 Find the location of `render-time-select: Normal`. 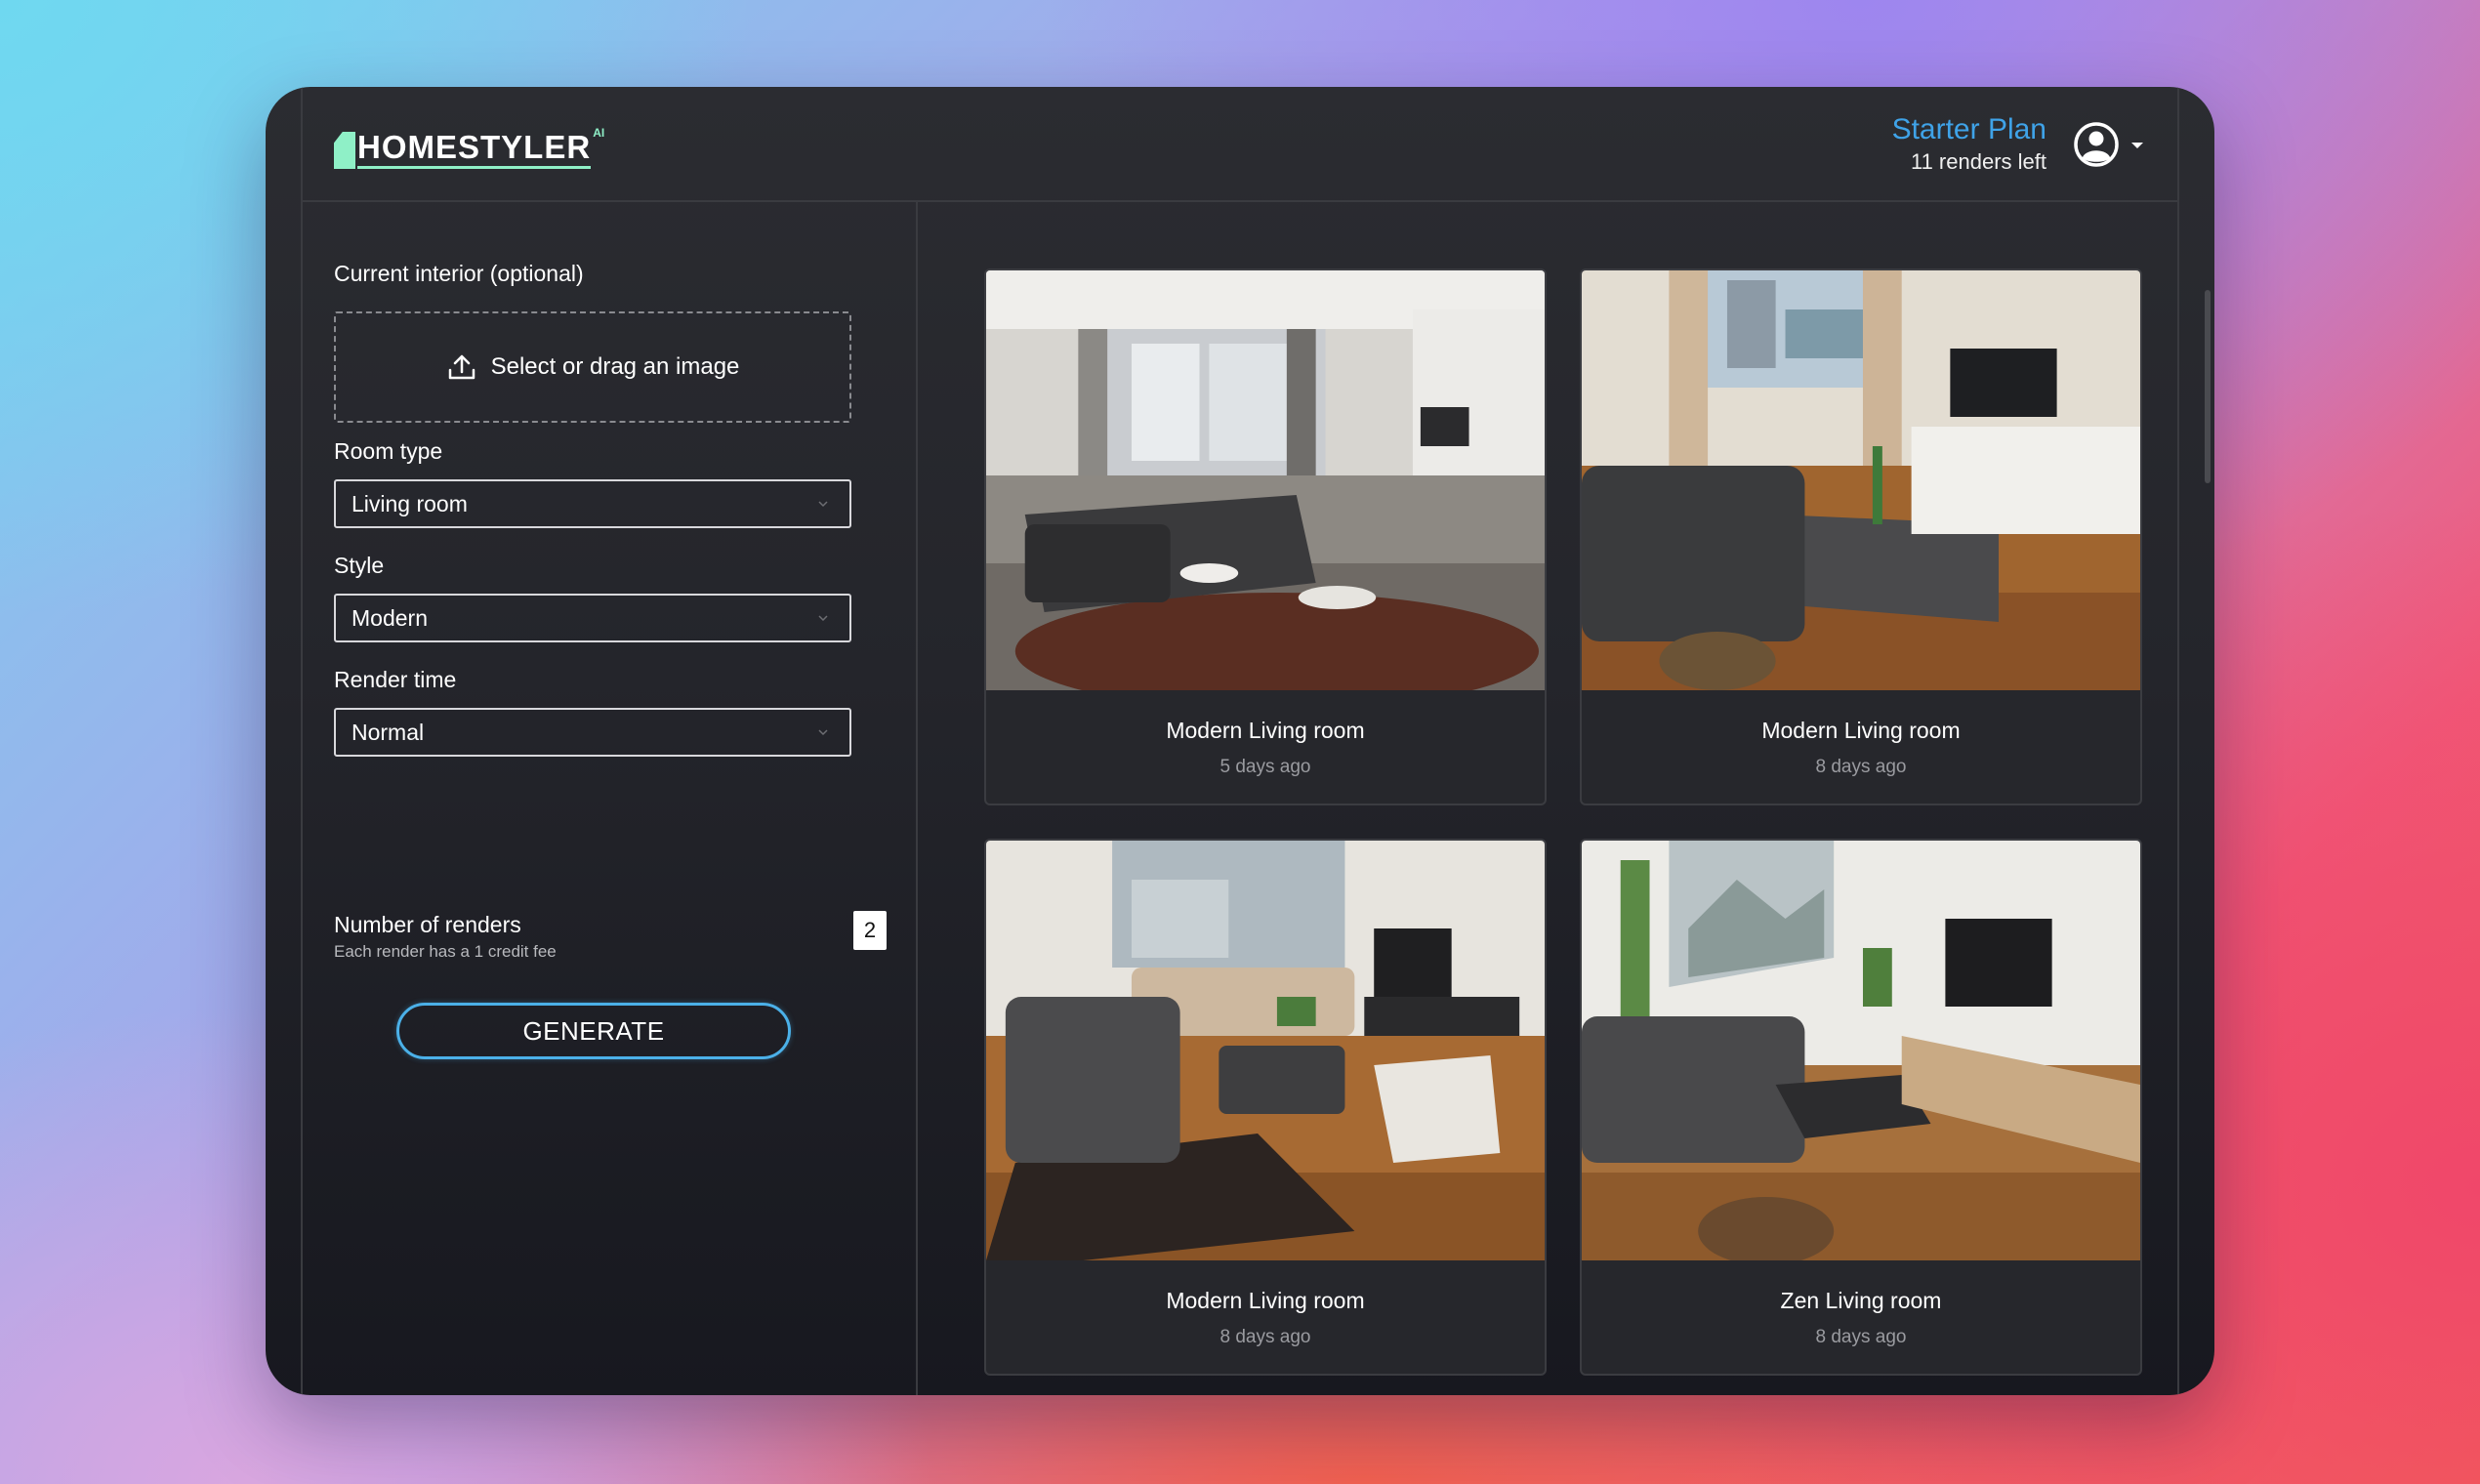

render-time-select: Normal is located at coordinates (593, 733).